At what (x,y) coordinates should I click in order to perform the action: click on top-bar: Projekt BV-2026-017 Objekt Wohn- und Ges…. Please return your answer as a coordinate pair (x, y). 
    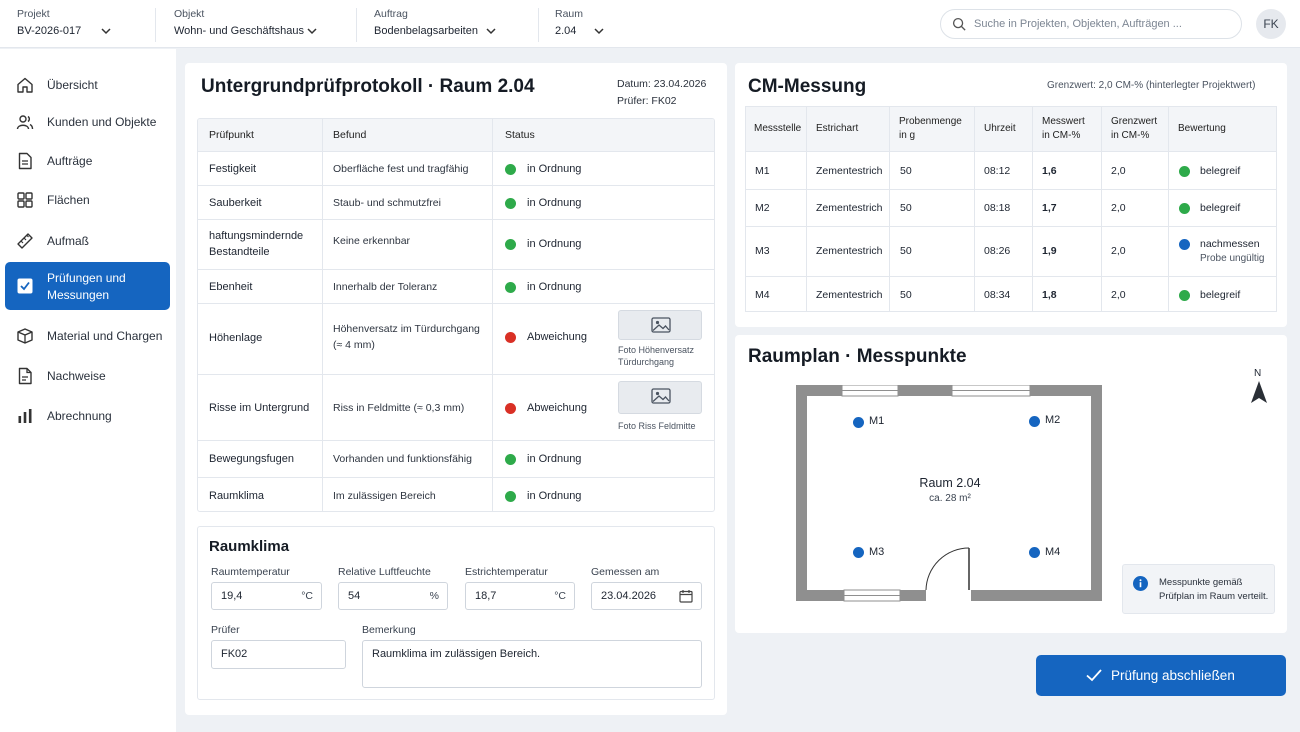
    Looking at the image, I should click on (650, 24).